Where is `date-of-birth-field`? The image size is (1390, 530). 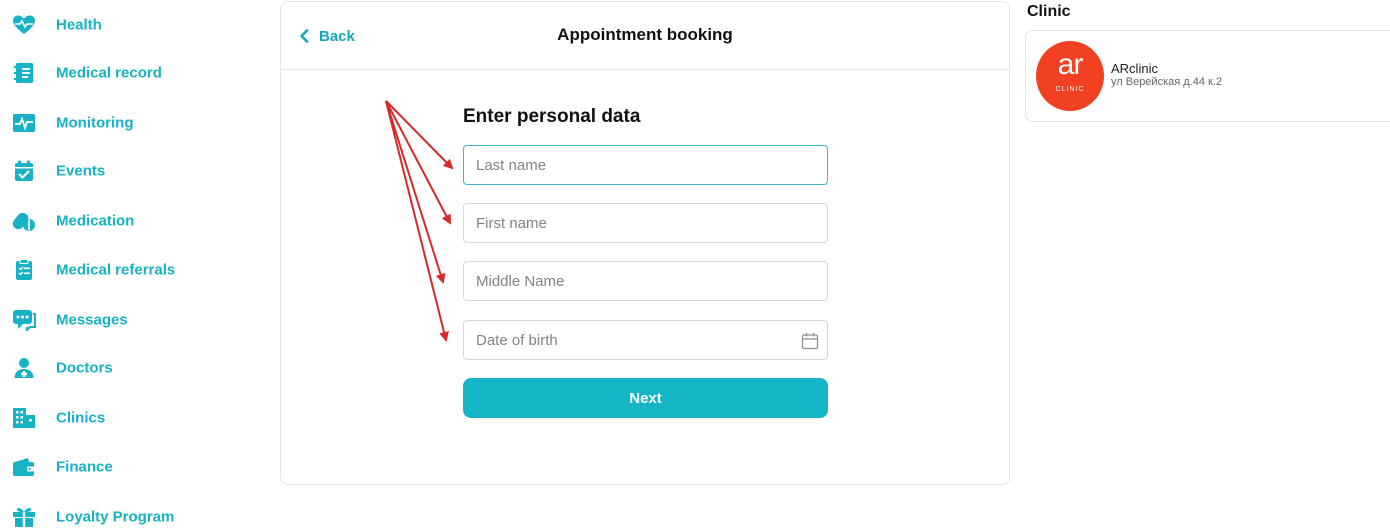
date-of-birth-field is located at coordinates (645, 340).